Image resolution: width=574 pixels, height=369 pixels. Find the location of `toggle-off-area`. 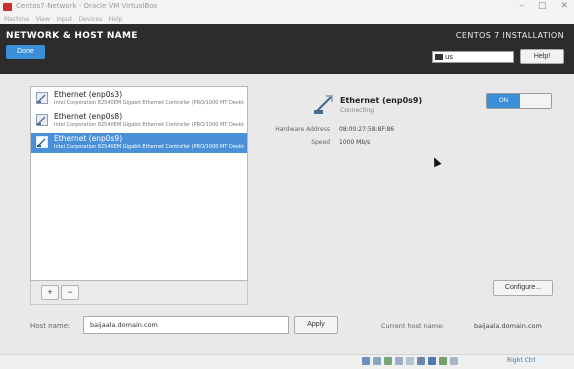

toggle-off-area is located at coordinates (535, 101).